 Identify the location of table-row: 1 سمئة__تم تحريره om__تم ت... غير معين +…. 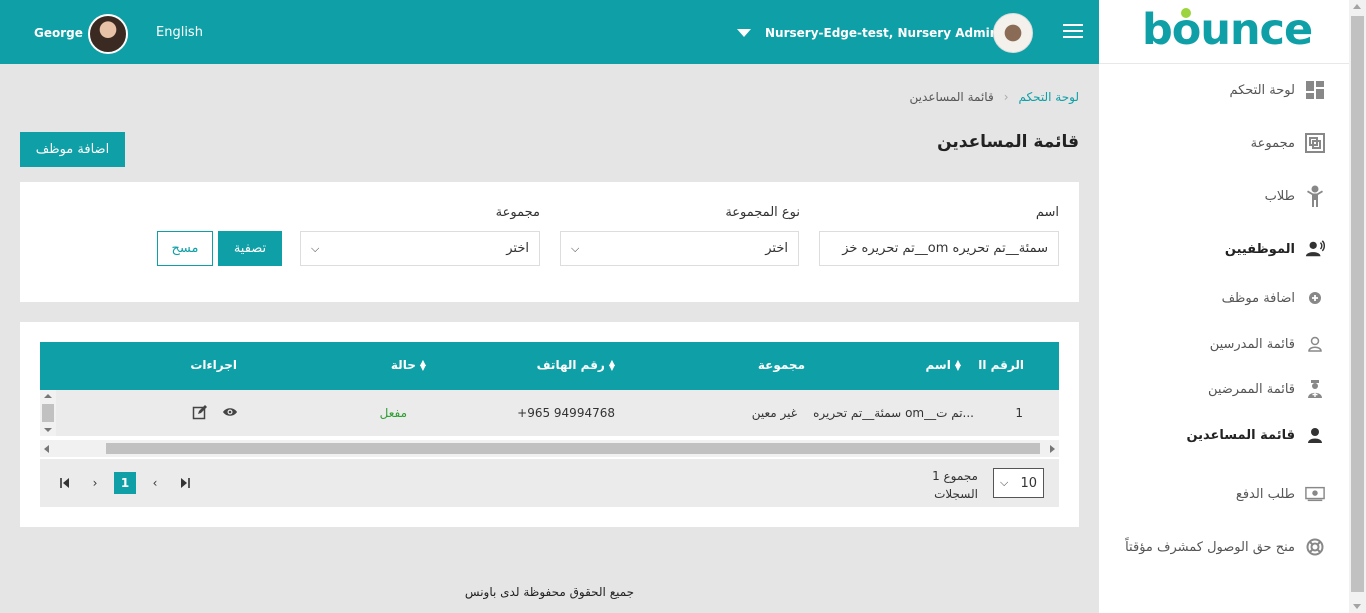
(549, 413).